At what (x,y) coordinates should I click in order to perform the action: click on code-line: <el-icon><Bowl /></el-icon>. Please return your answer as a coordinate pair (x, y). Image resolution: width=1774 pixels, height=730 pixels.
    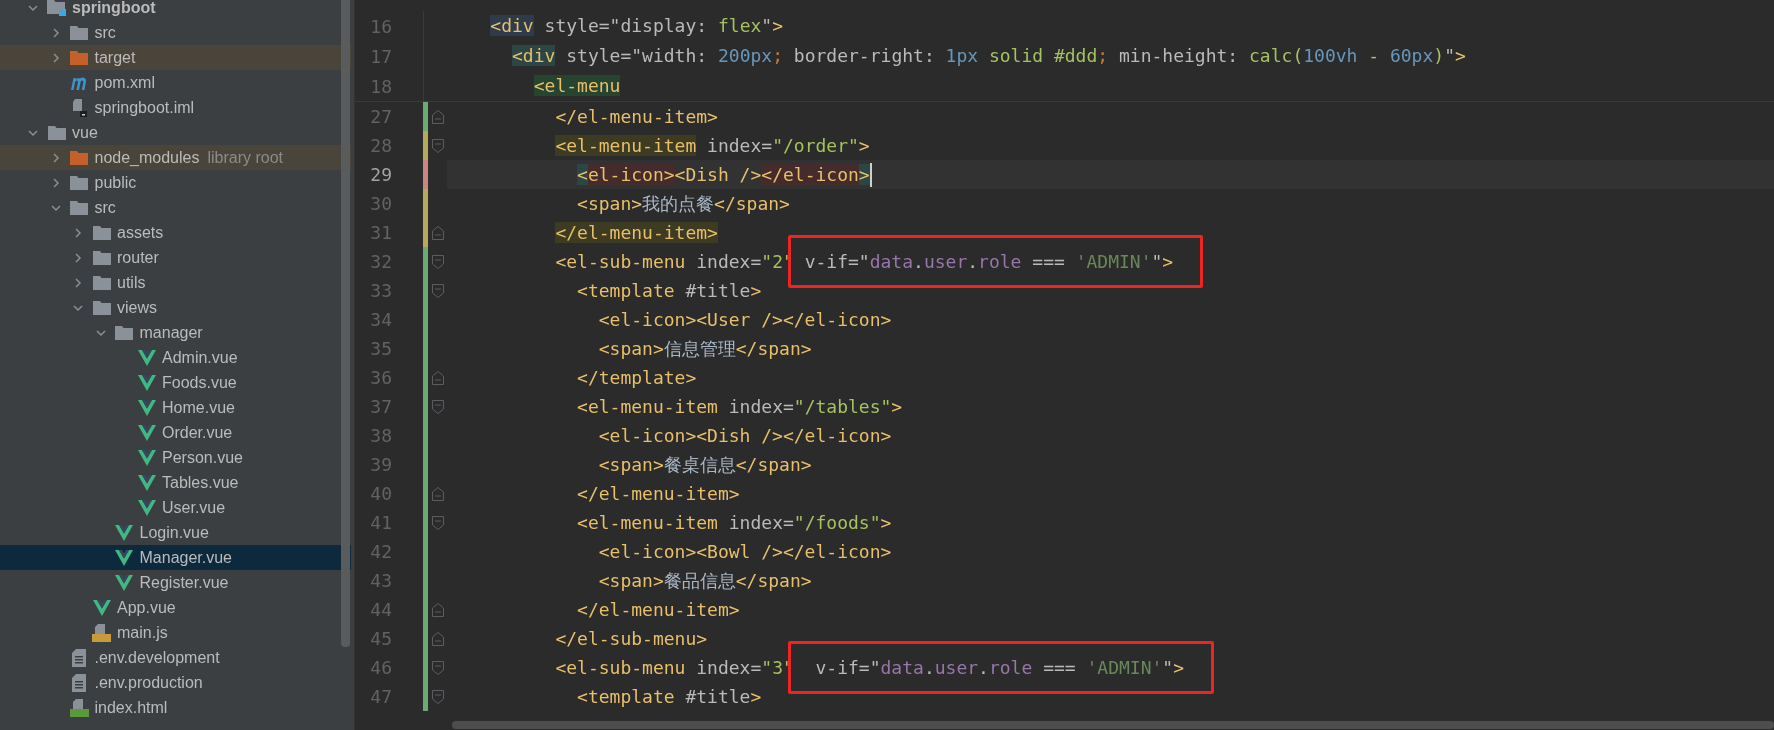
    Looking at the image, I should click on (744, 551).